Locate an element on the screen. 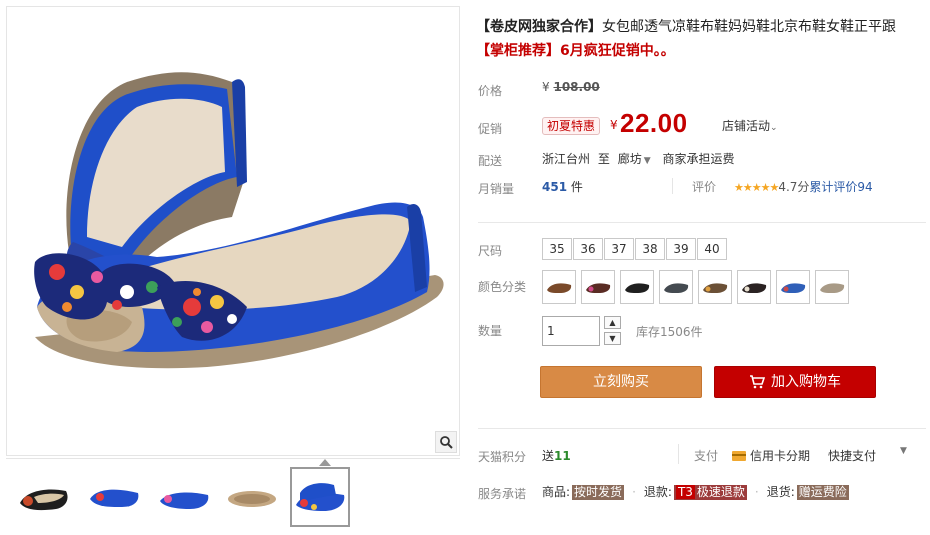  points-value: 11 is located at coordinates (562, 456).